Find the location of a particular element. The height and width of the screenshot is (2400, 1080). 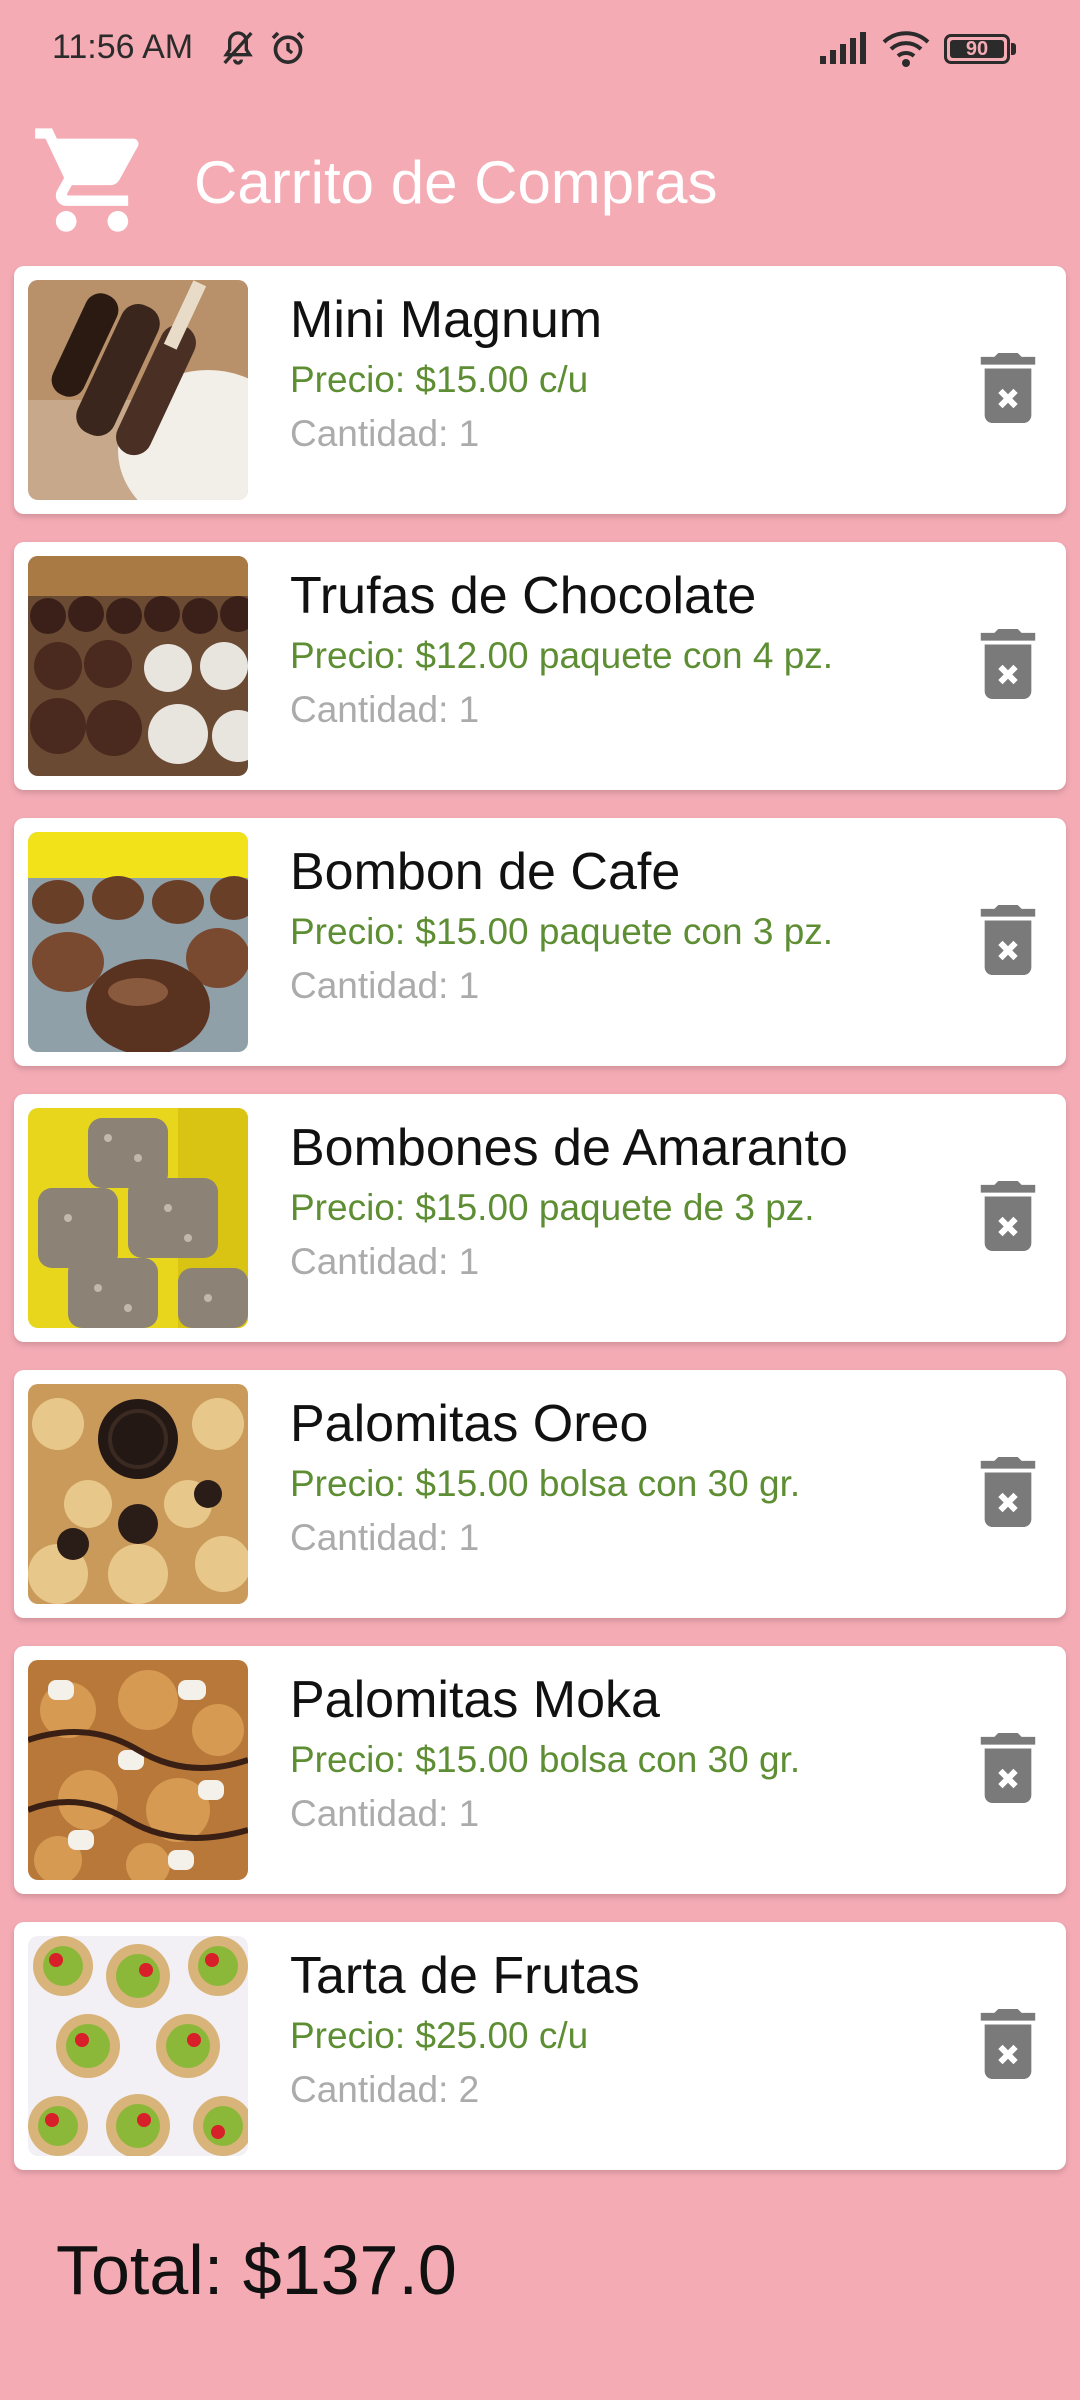

item-price: Precio: $15.00 c/u is located at coordinates (439, 379).